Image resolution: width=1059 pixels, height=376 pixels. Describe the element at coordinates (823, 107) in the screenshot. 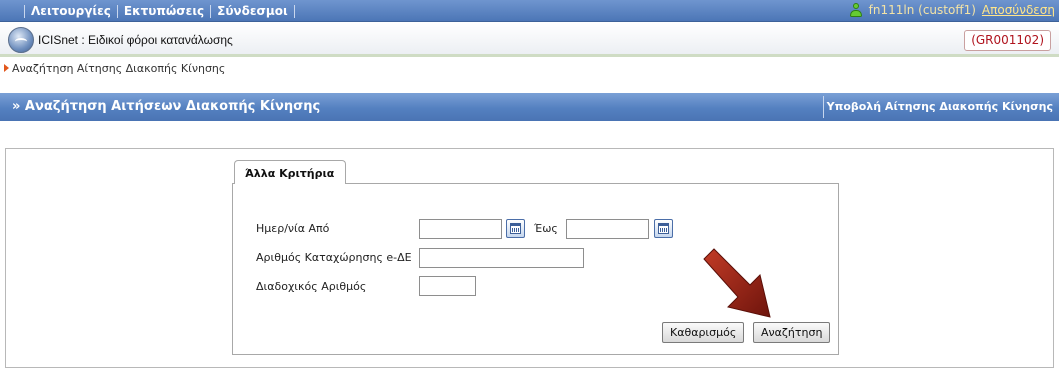

I see `section-divider` at that location.